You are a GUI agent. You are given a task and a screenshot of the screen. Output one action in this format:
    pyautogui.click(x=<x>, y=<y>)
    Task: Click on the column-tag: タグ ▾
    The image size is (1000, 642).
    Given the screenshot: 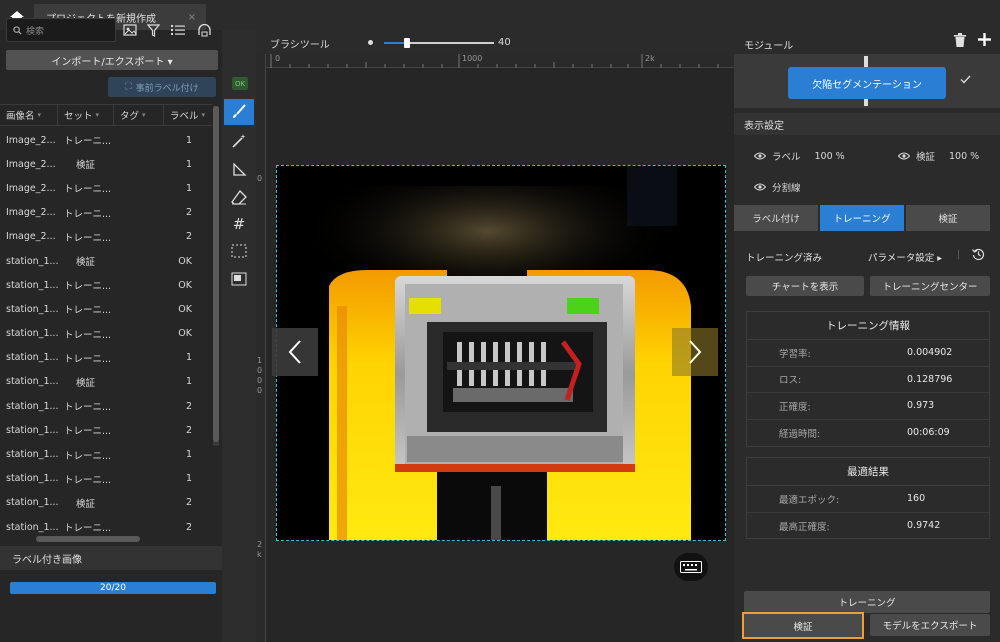 What is the action you would take?
    pyautogui.click(x=139, y=115)
    